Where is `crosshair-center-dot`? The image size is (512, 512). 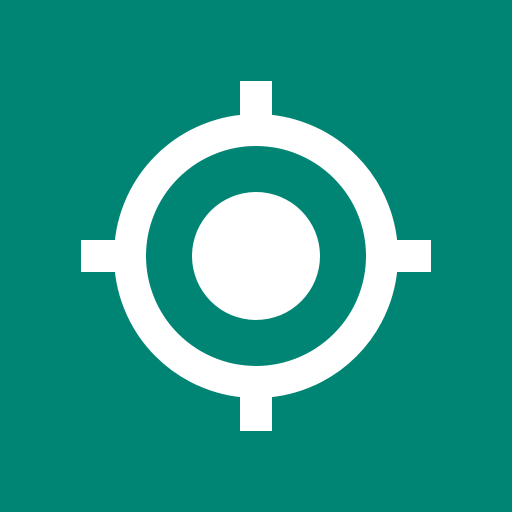 crosshair-center-dot is located at coordinates (256, 256).